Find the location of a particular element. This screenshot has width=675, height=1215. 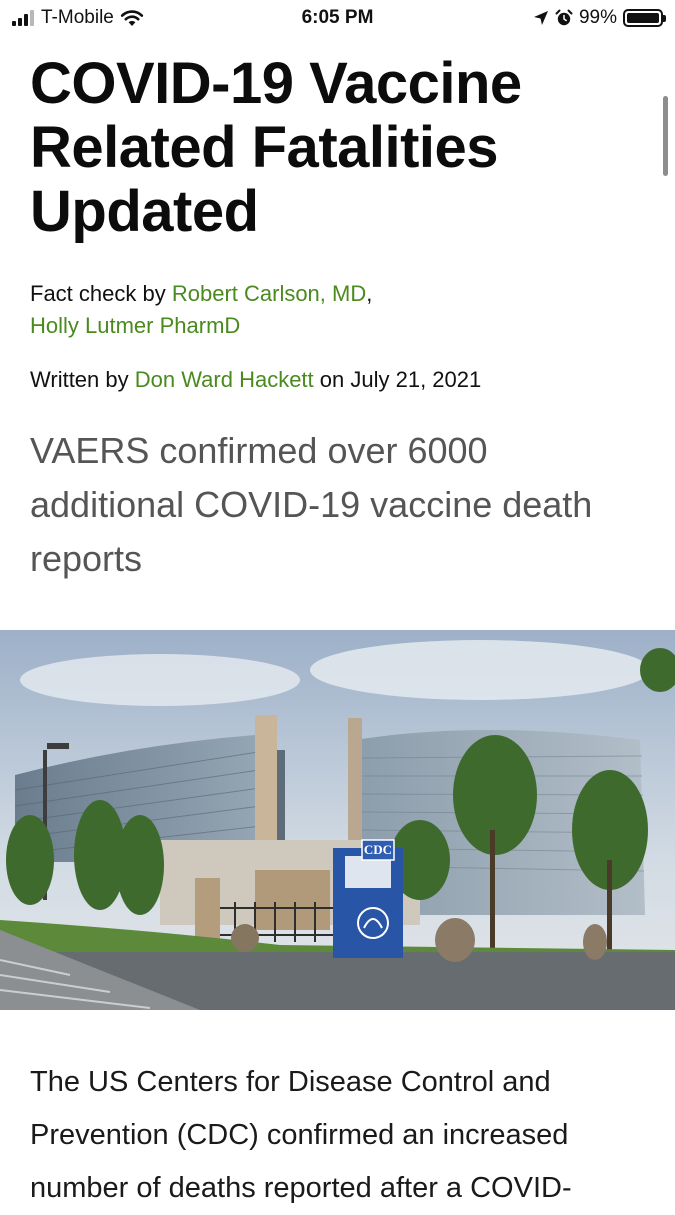

battery-level is located at coordinates (643, 18).